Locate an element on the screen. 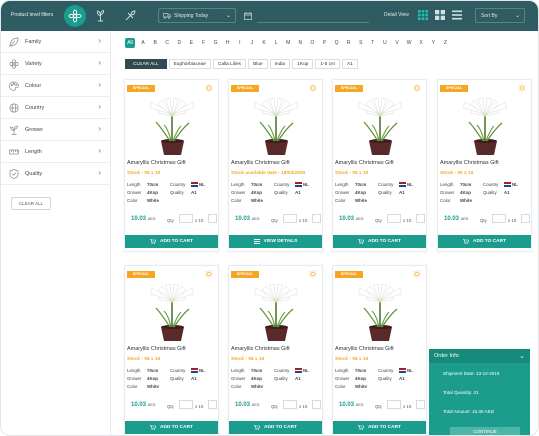  chip-blue: Blue is located at coordinates (258, 64).